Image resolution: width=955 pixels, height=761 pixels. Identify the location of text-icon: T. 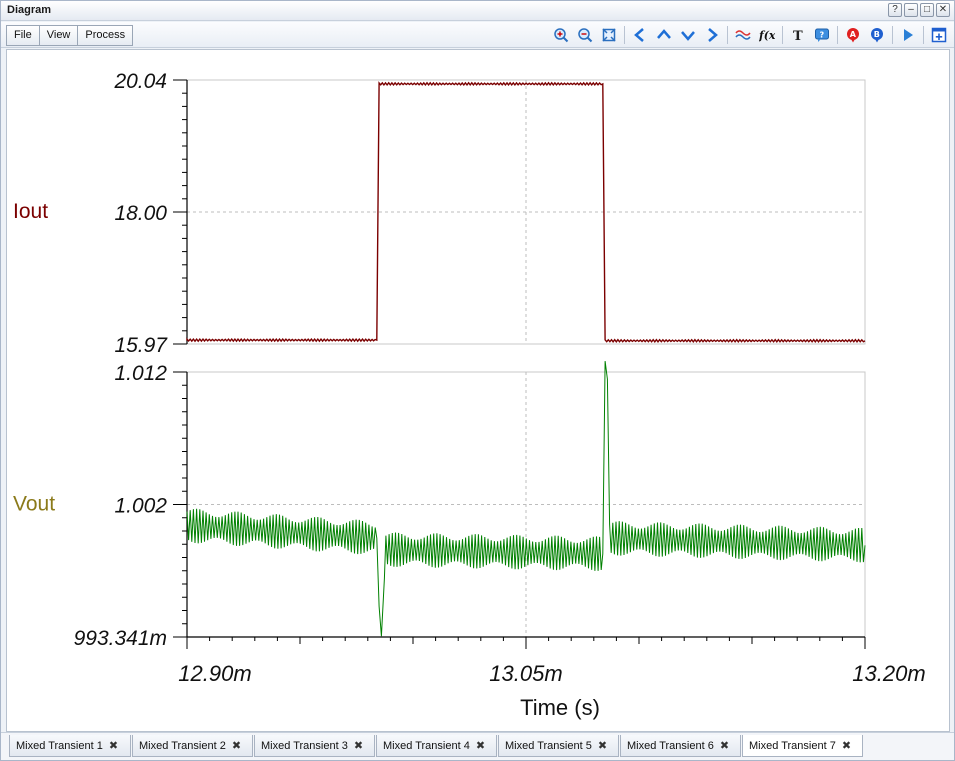
(798, 35).